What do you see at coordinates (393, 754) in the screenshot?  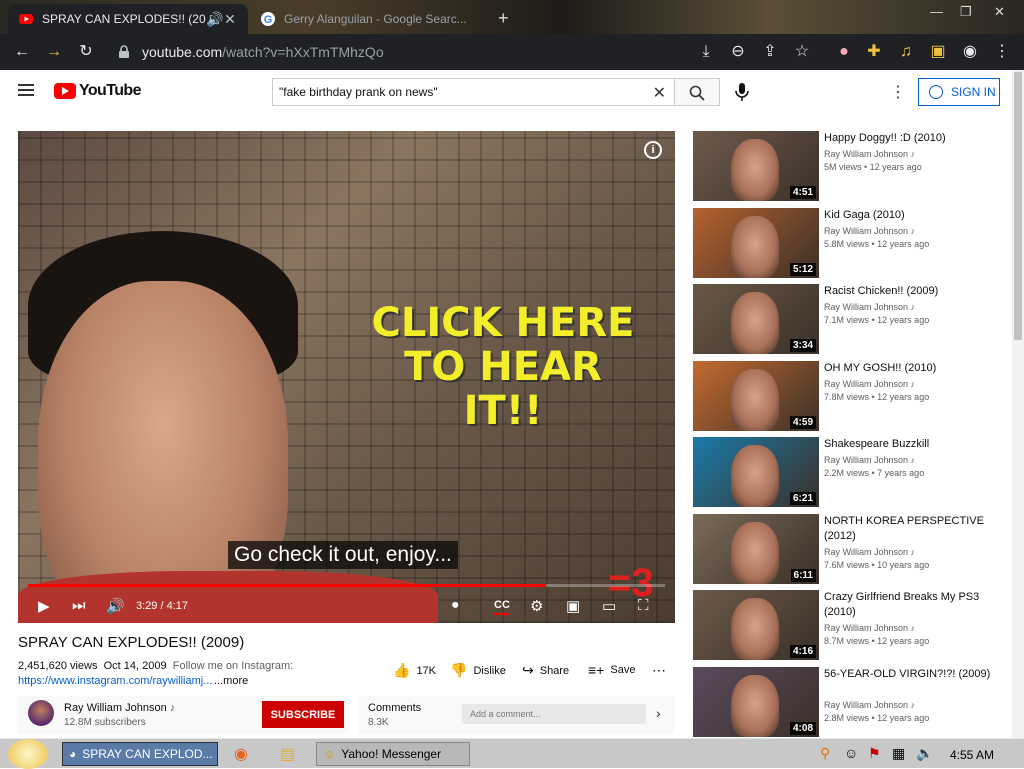 I see `taskbar-item-yahoo-messenger: ☺ Yahoo! Messenger` at bounding box center [393, 754].